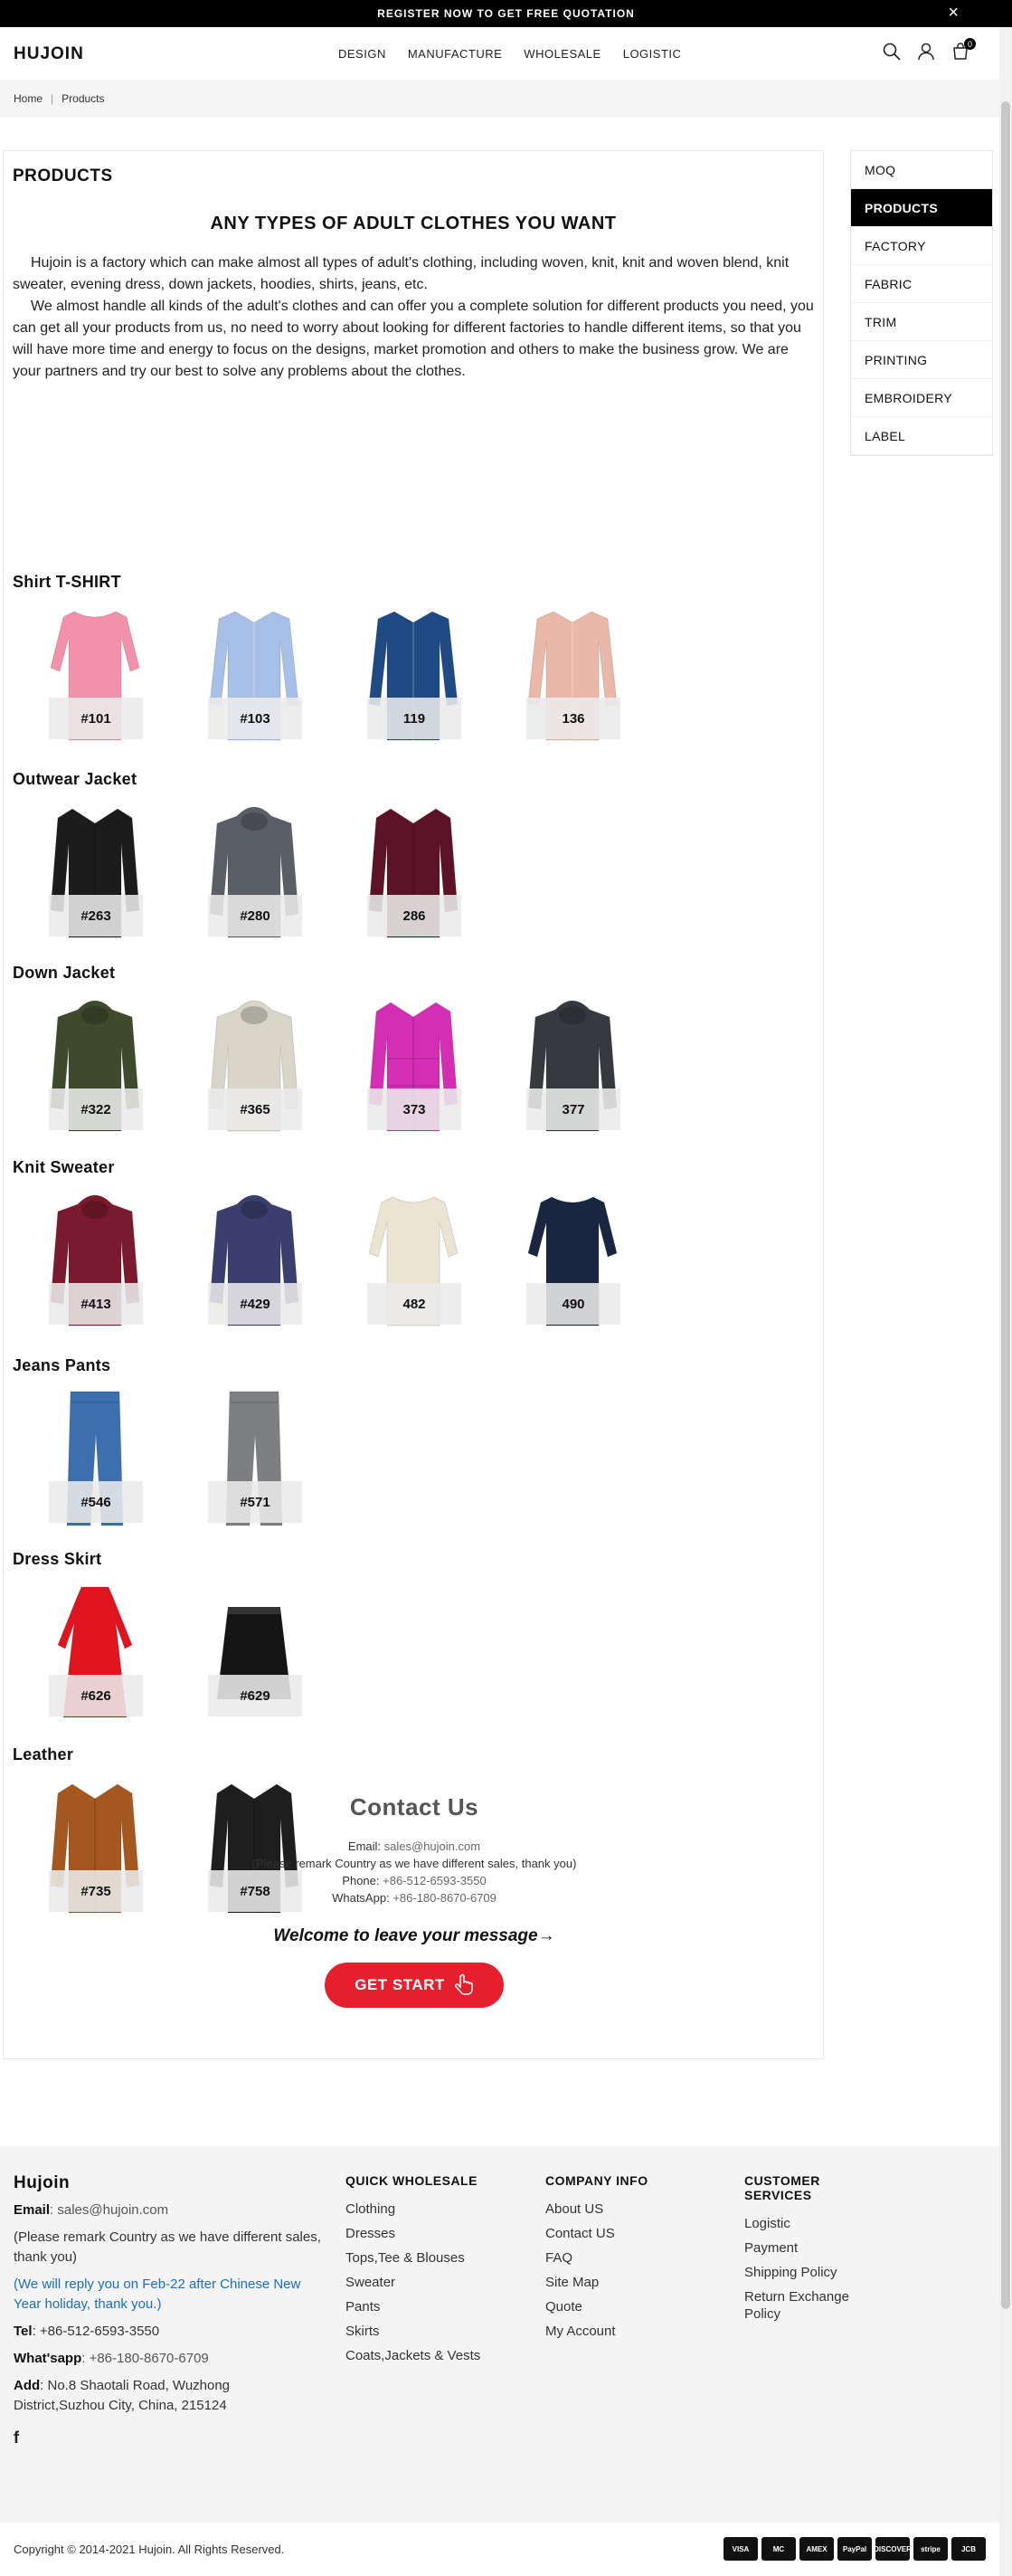  Describe the element at coordinates (432, 1846) in the screenshot. I see `contact-email: sales@hujoin.com` at that location.